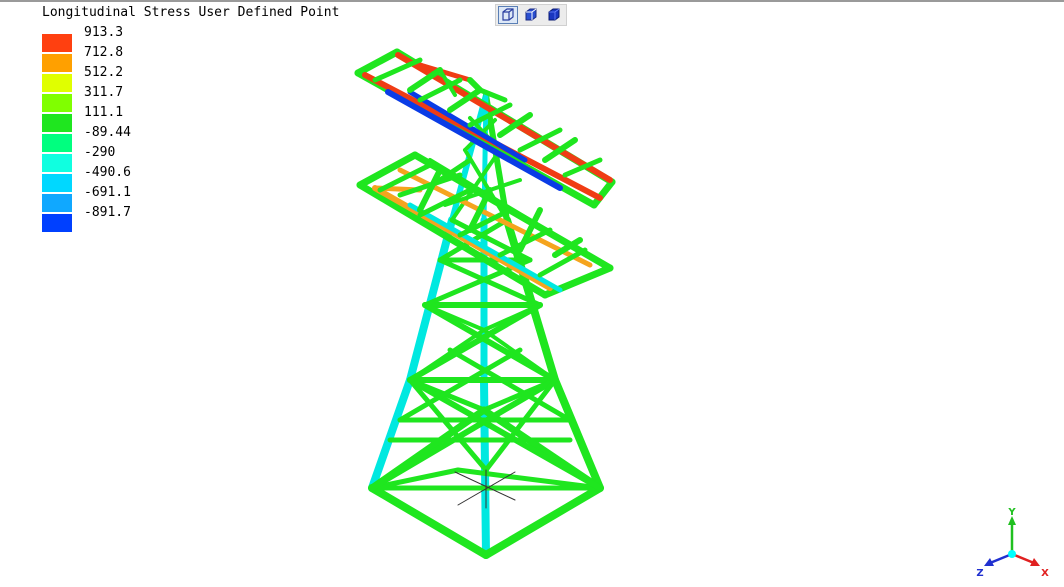  I want to click on z-axis-label: Z, so click(979, 573).